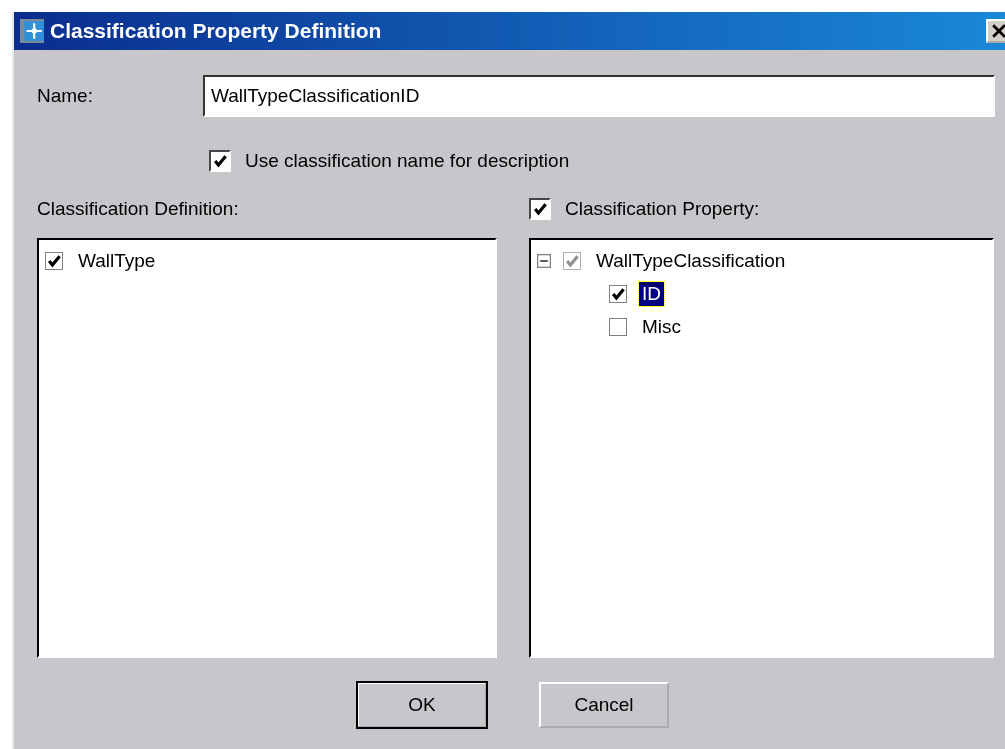  What do you see at coordinates (216, 31) in the screenshot?
I see `window-title: Classification Property Definition` at bounding box center [216, 31].